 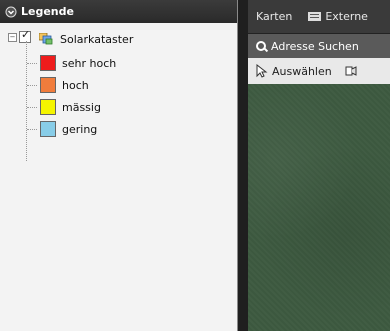 I want to click on color-swatch-massig, so click(x=48, y=107).